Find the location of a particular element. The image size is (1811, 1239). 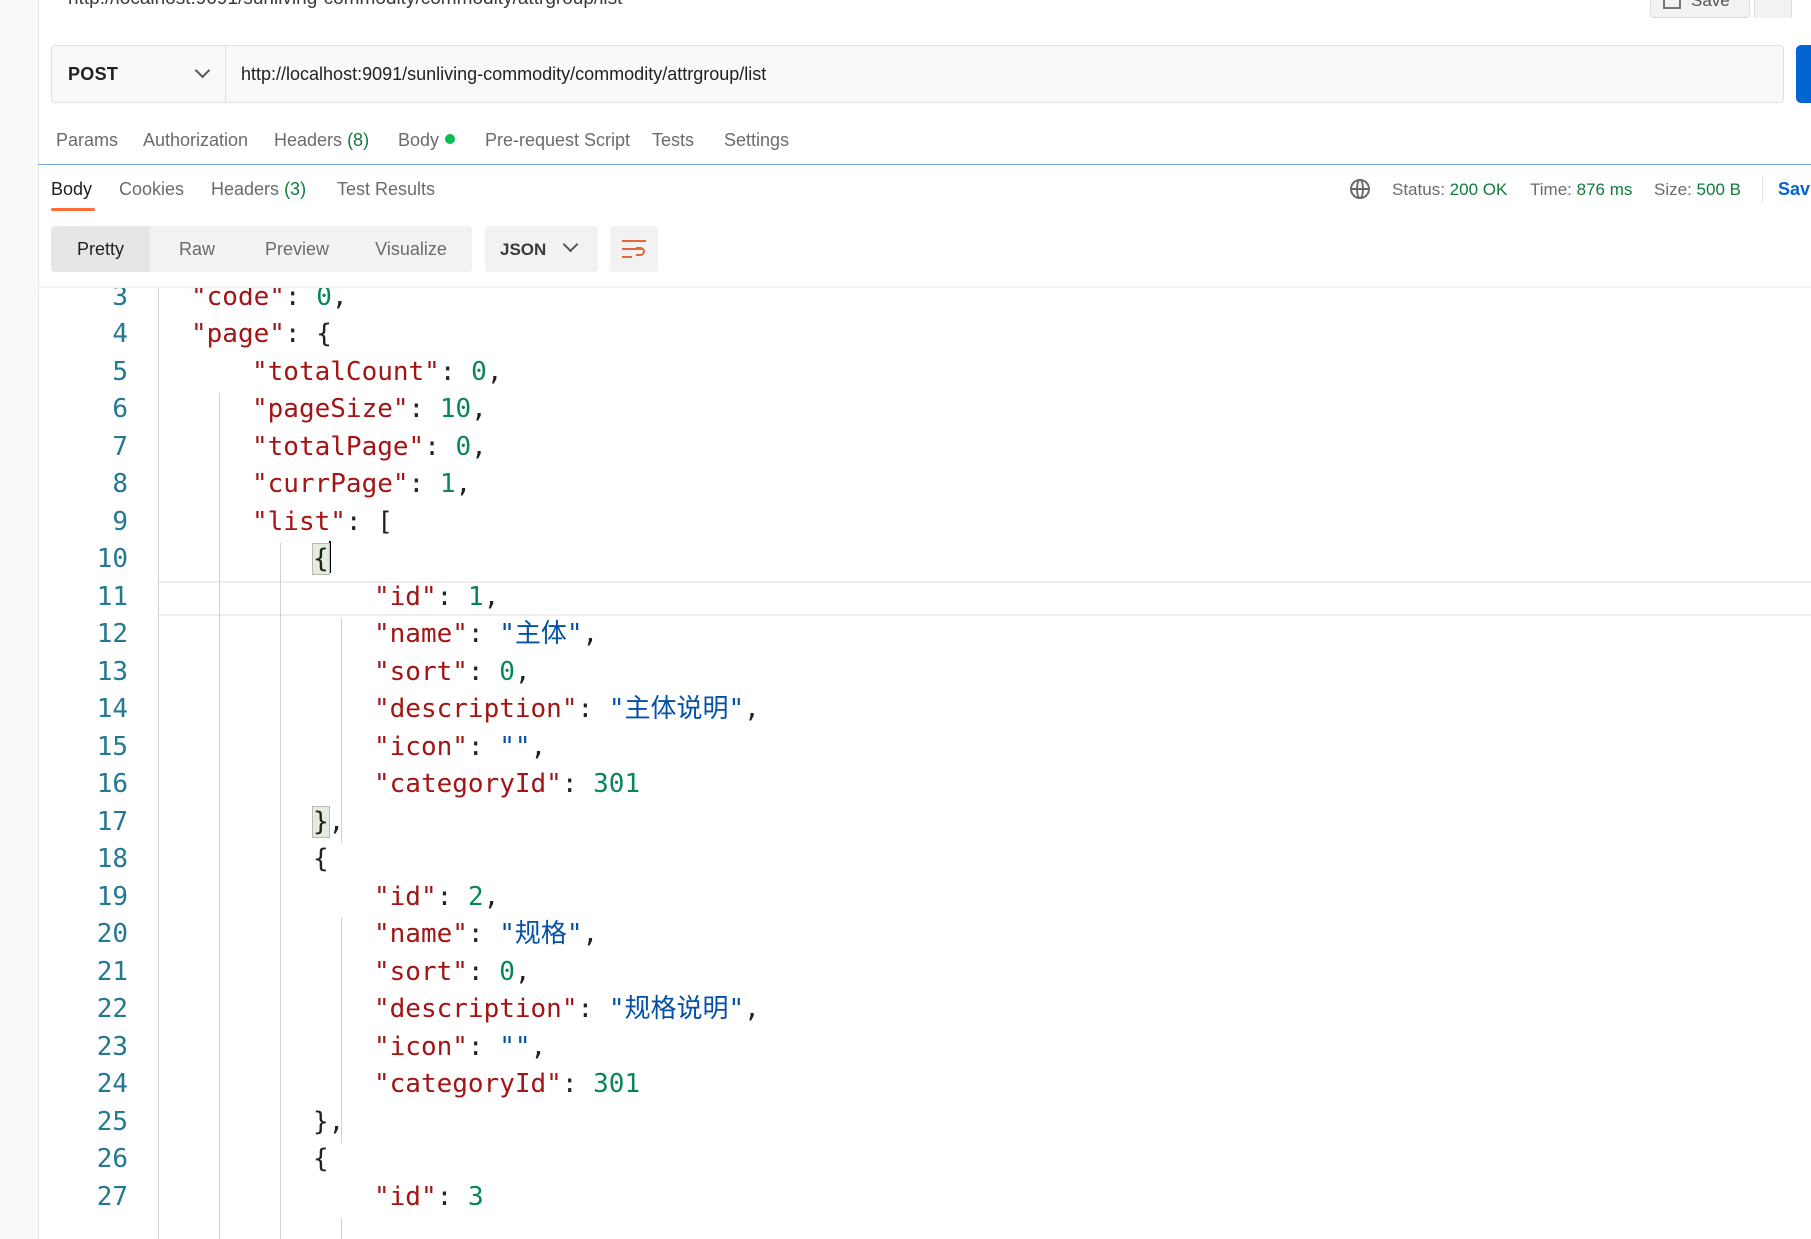

response-tab-test-results: Test Results is located at coordinates (386, 189).